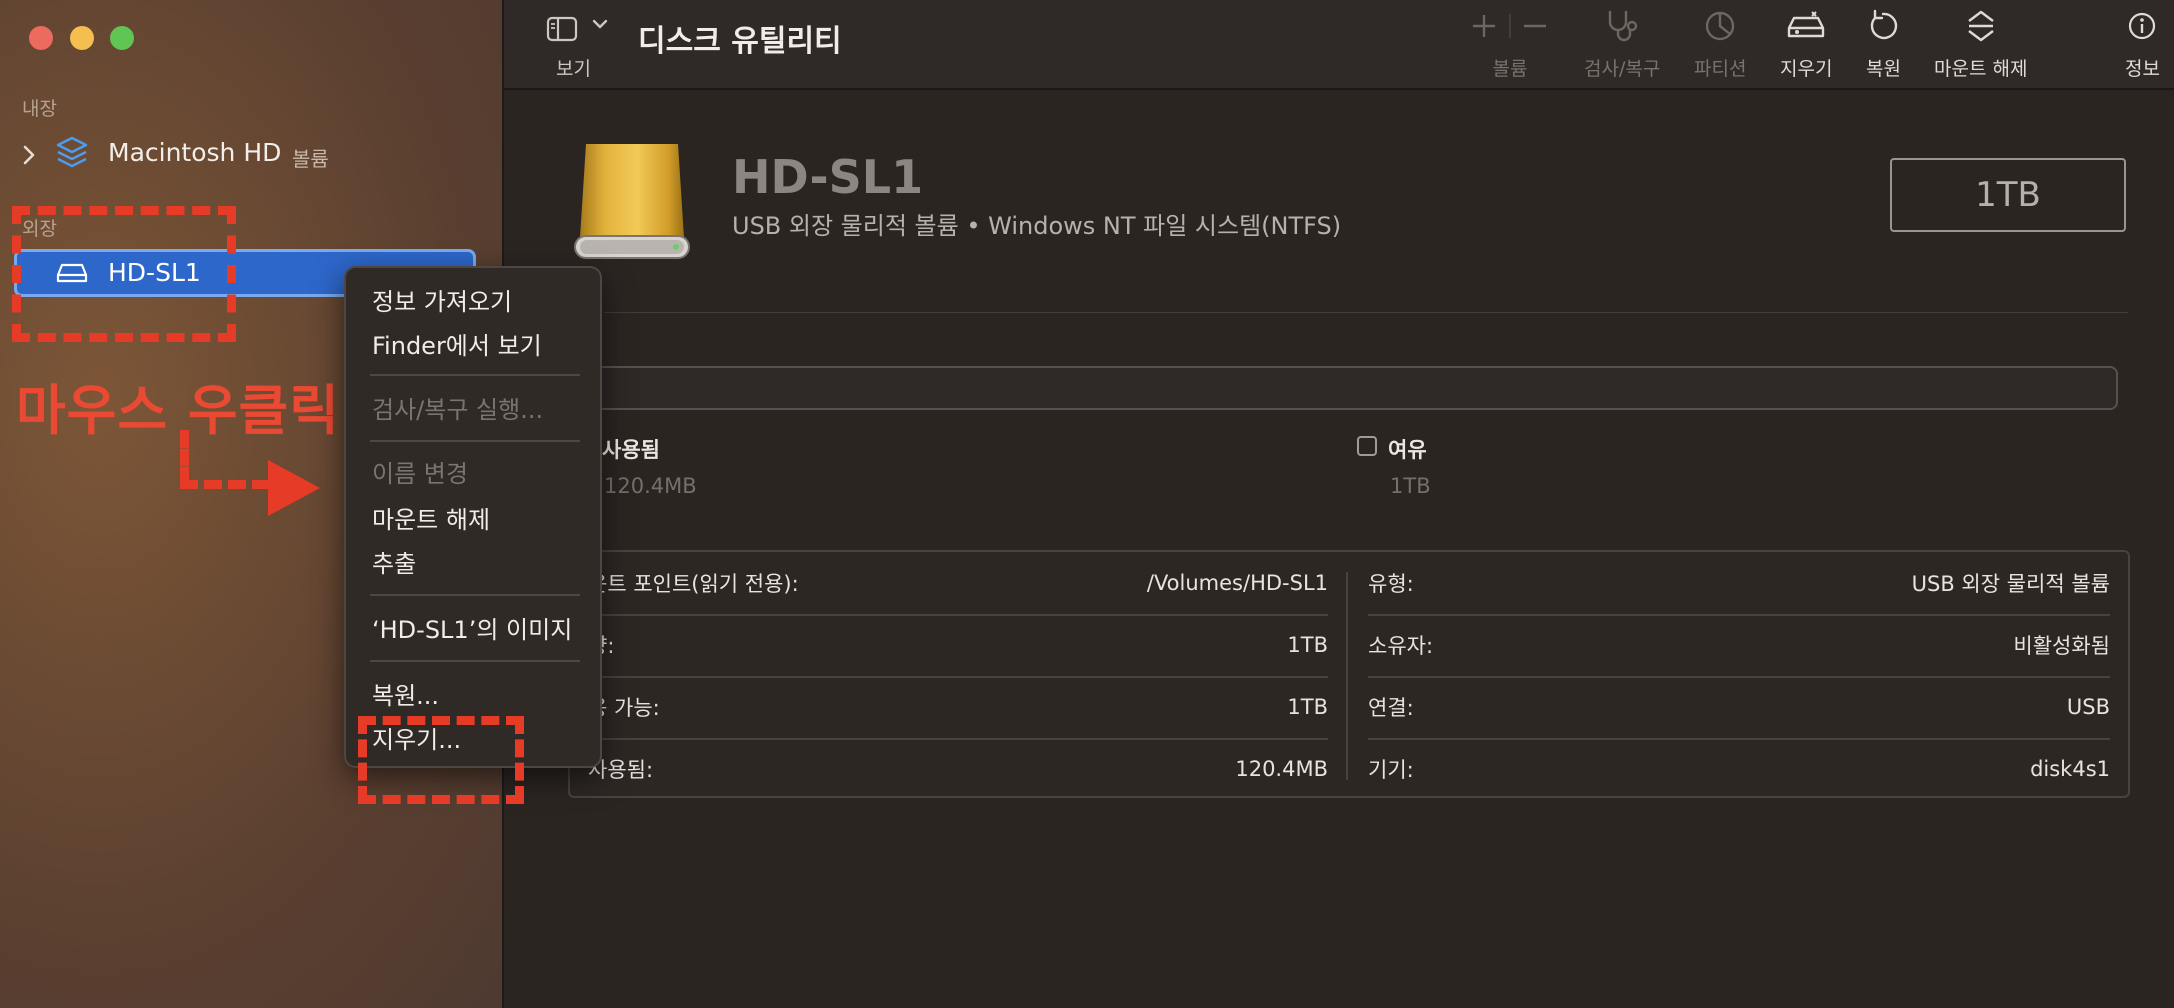 This screenshot has width=2174, height=1008. What do you see at coordinates (124, 274) in the screenshot?
I see `annotation-highlight-box` at bounding box center [124, 274].